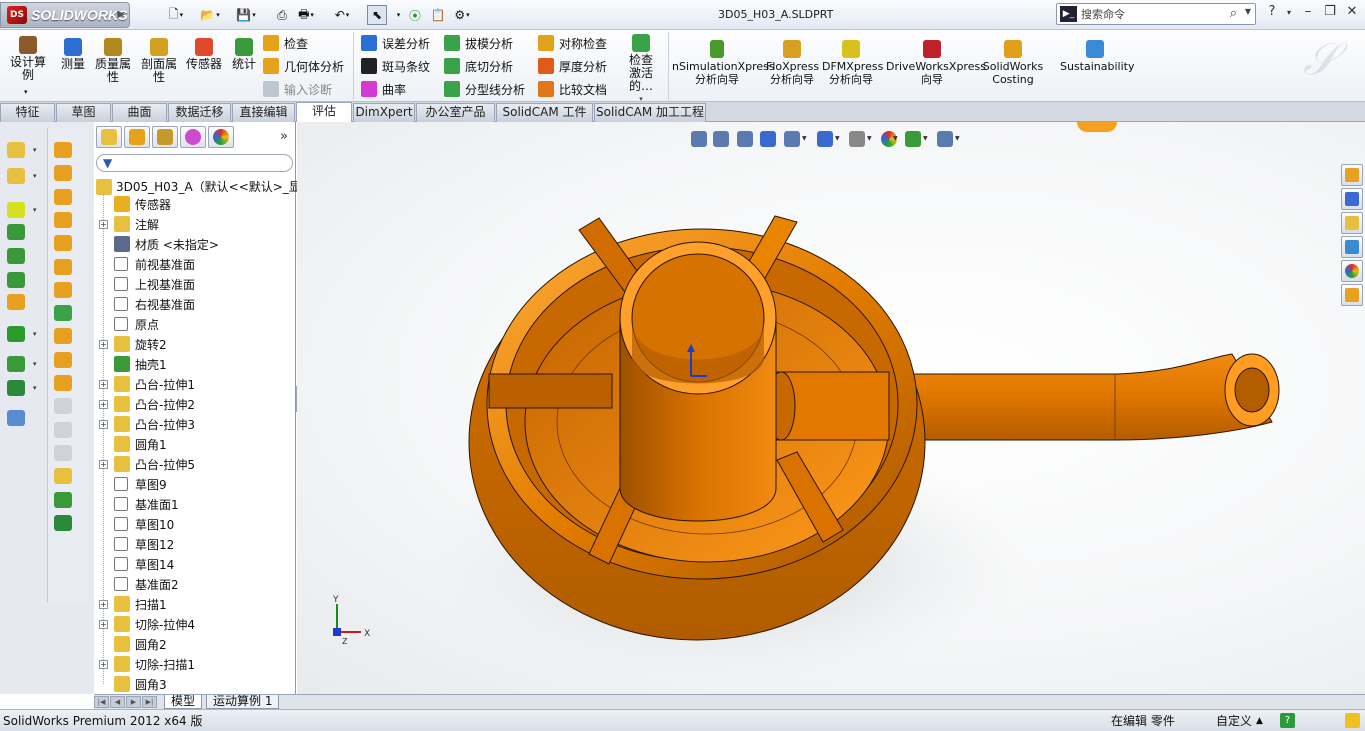 The width and height of the screenshot is (1365, 731). What do you see at coordinates (244, 54) in the screenshot?
I see `statistics-button: 统计` at bounding box center [244, 54].